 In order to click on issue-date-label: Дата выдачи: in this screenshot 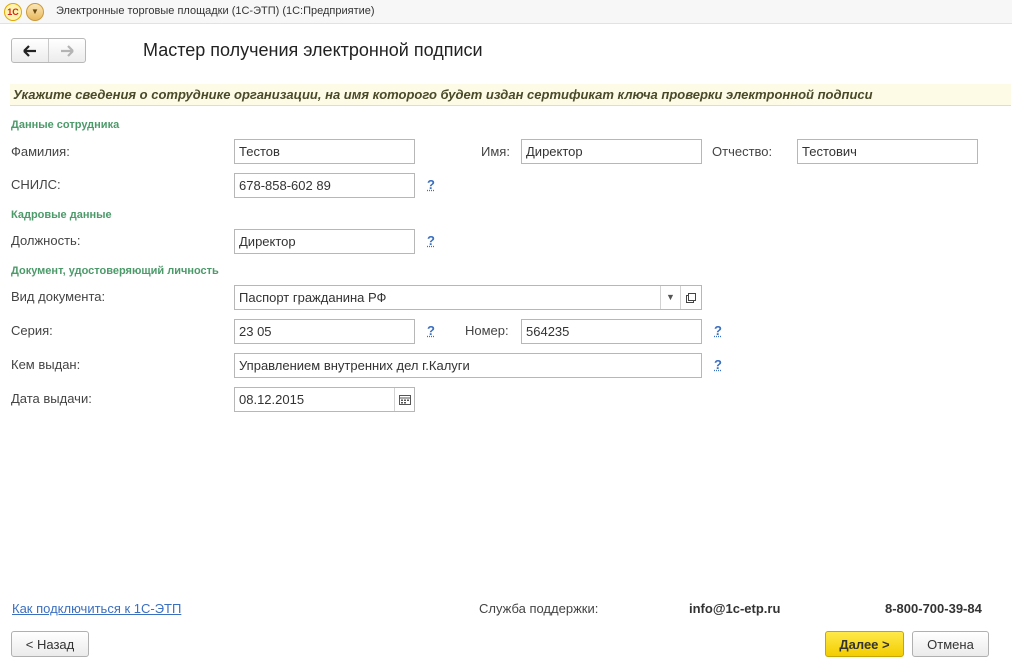, I will do `click(51, 398)`.